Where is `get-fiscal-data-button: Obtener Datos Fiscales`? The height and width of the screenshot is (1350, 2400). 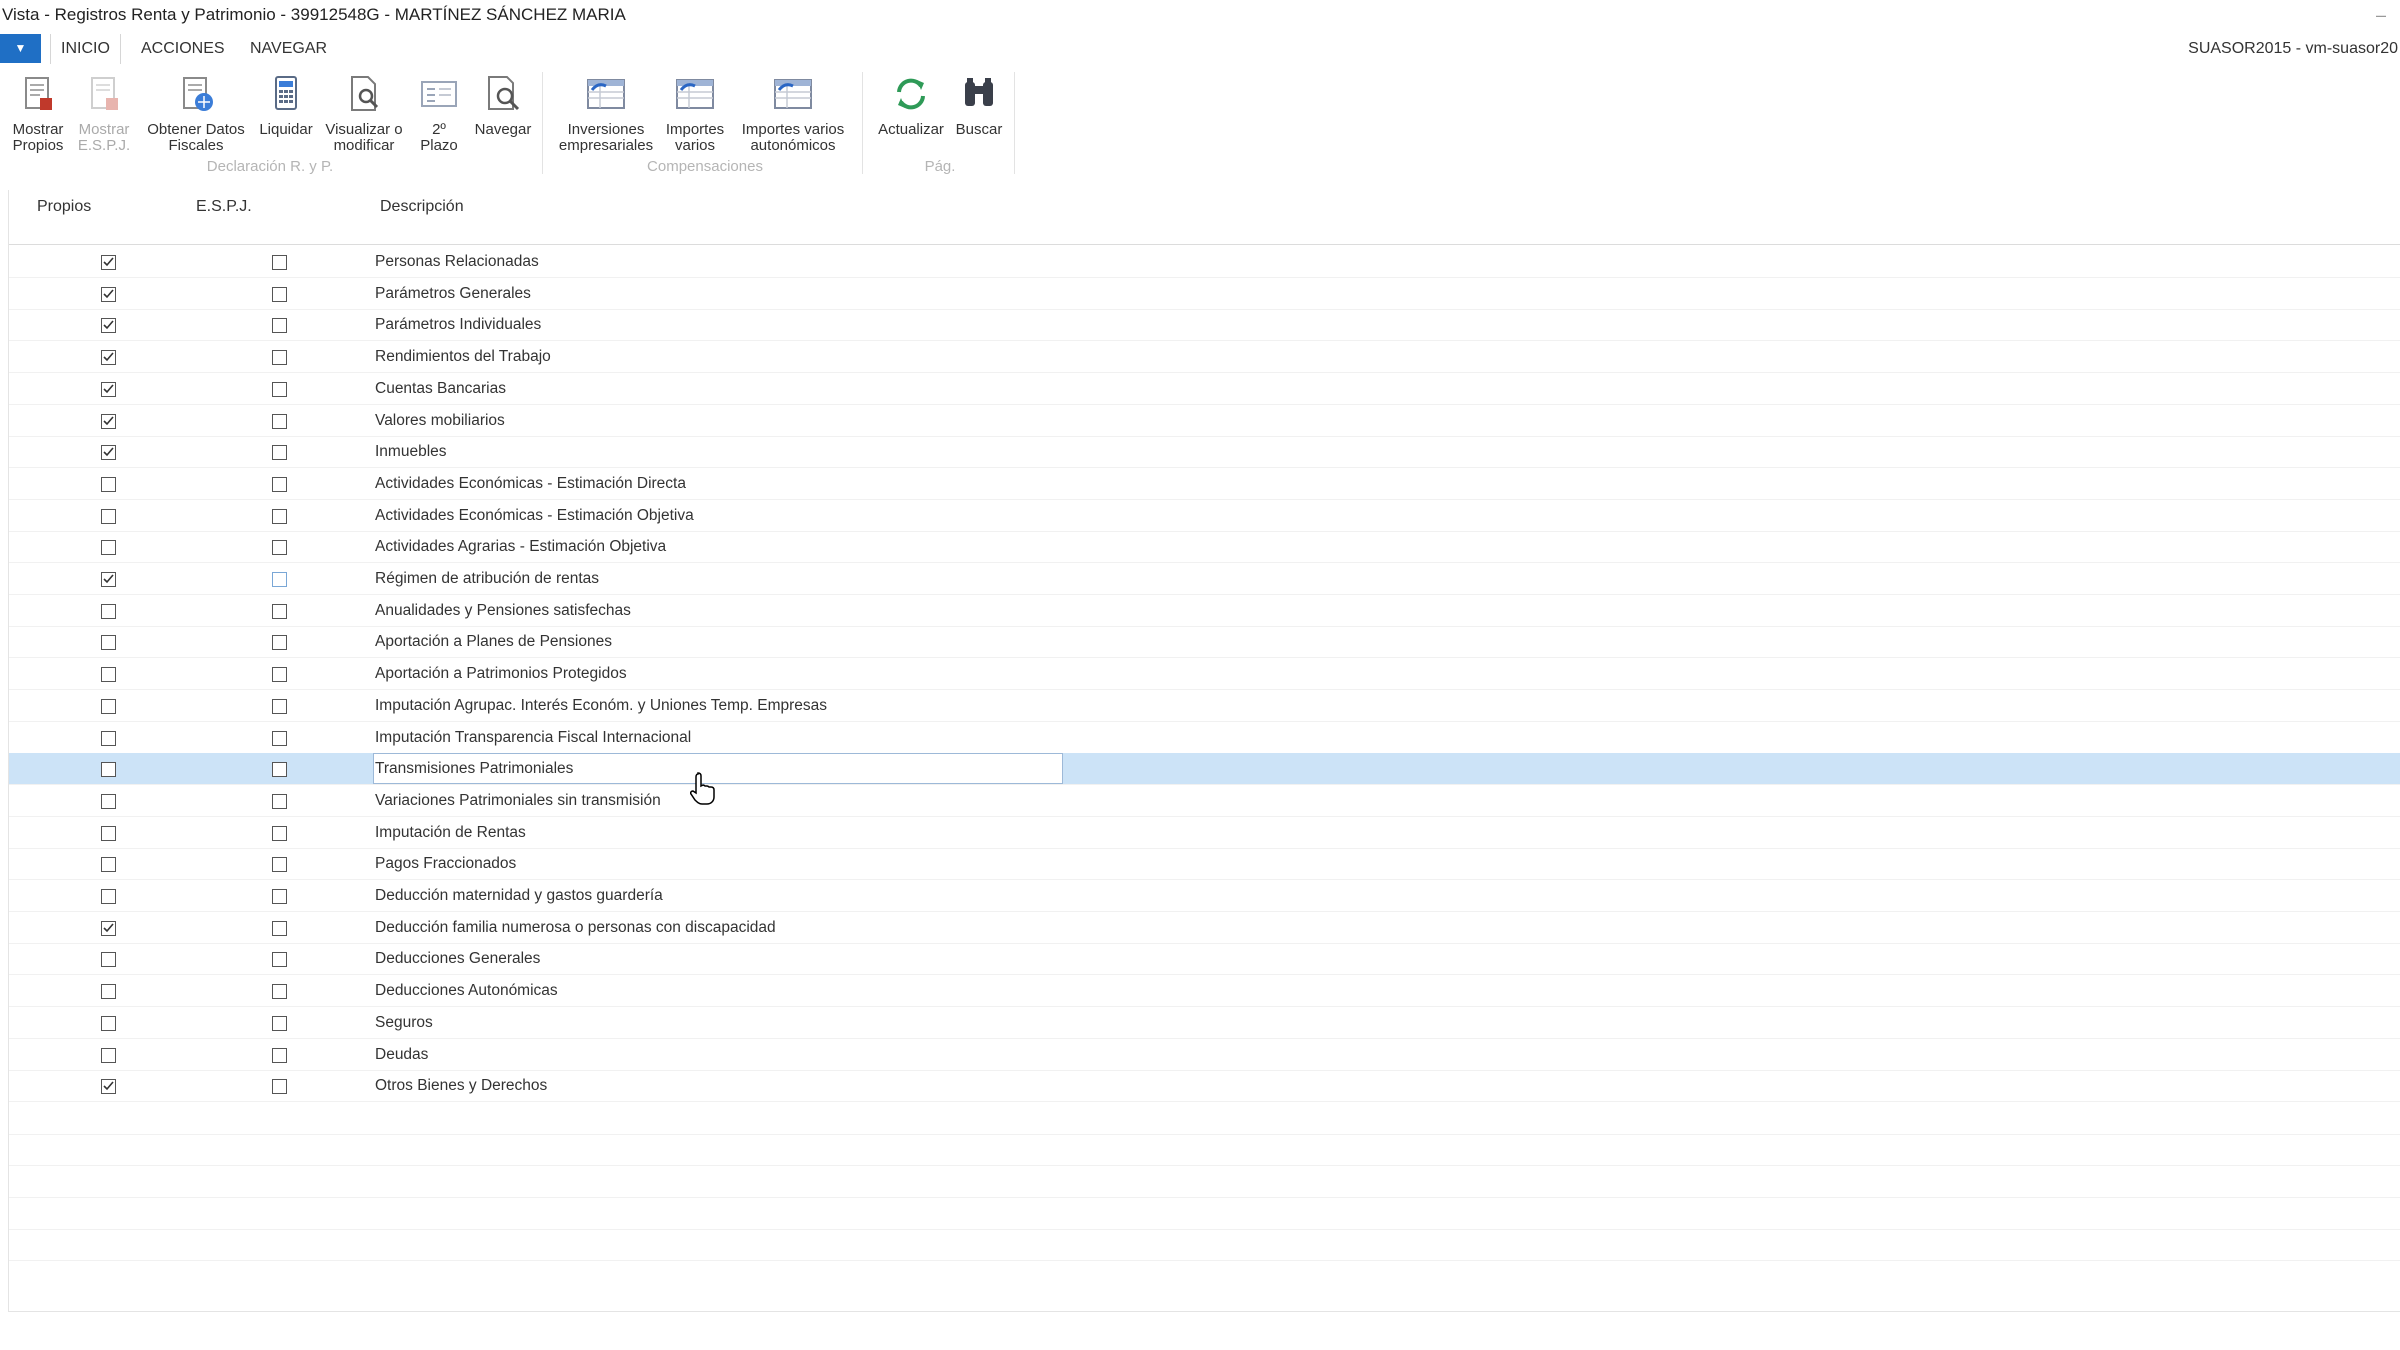 get-fiscal-data-button: Obtener Datos Fiscales is located at coordinates (196, 114).